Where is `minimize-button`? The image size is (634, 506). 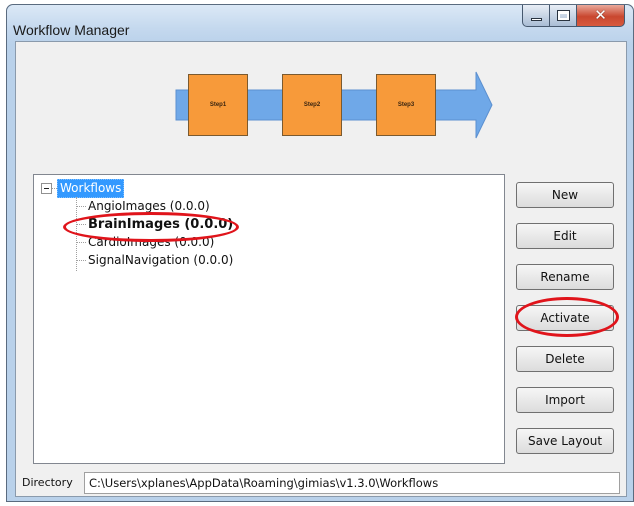 minimize-button is located at coordinates (536, 16).